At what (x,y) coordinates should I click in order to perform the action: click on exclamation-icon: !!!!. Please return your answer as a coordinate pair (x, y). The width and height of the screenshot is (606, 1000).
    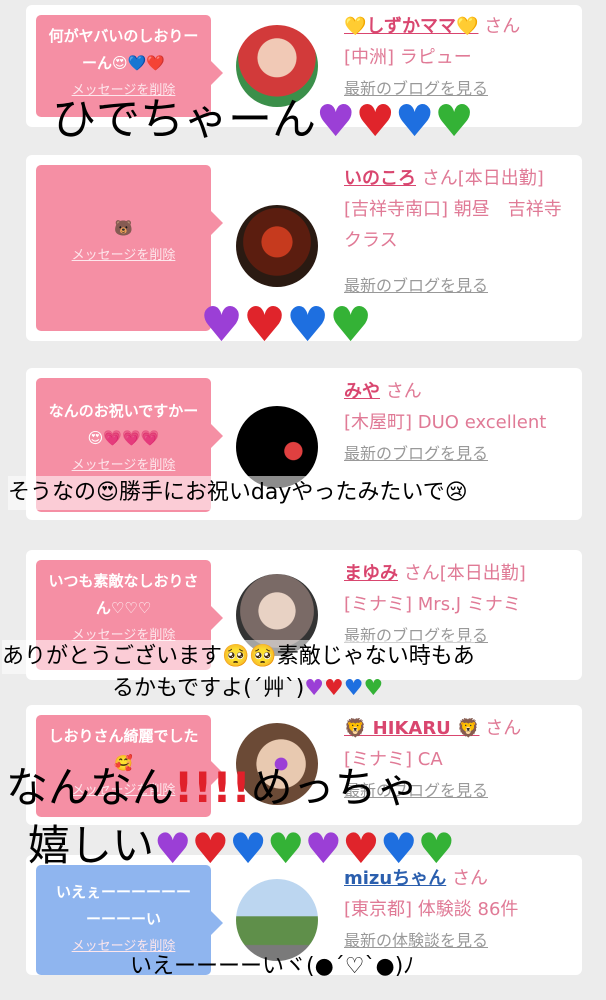
    Looking at the image, I should click on (212, 787).